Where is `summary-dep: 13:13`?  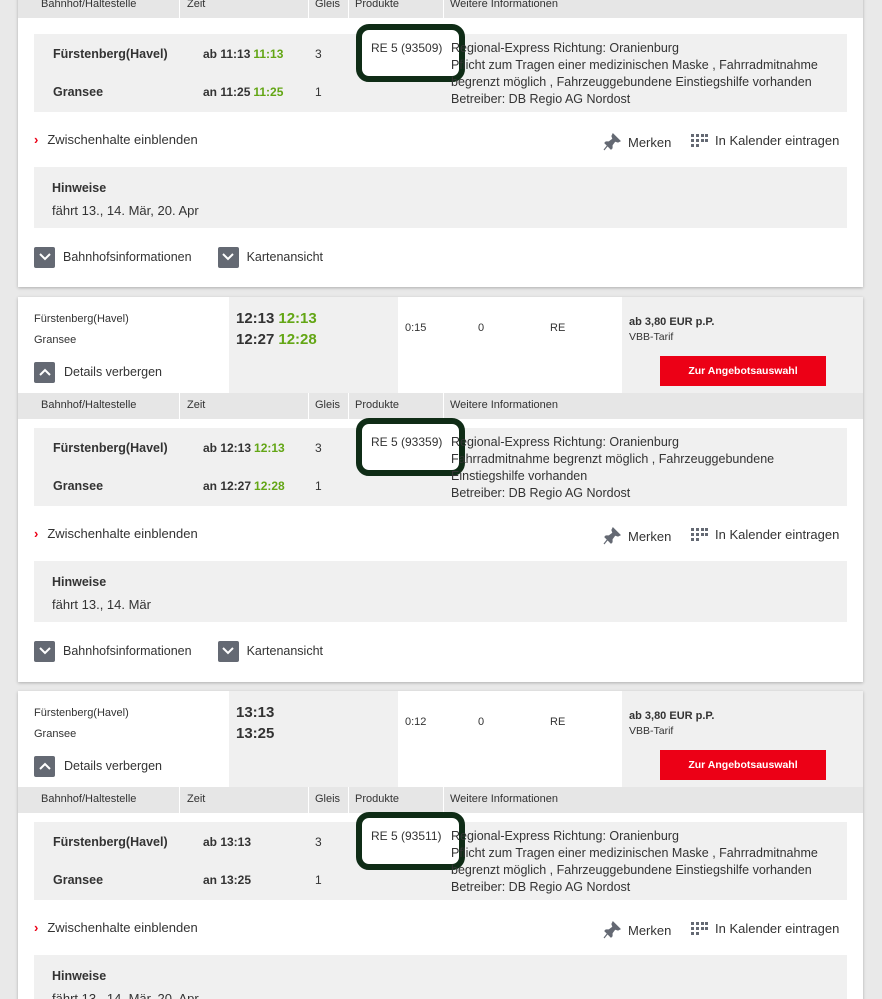
summary-dep: 13:13 is located at coordinates (255, 712).